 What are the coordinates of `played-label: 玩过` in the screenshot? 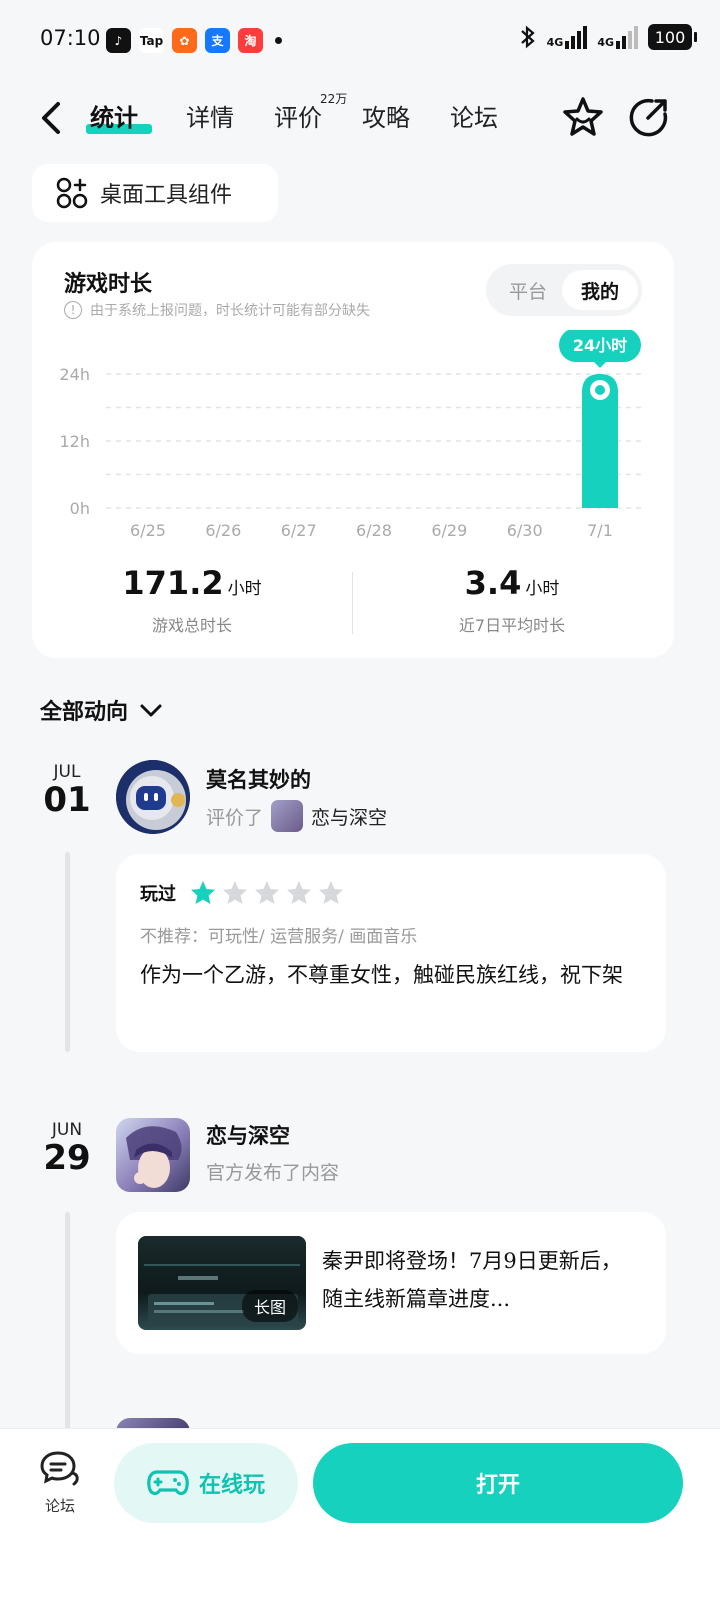 It's located at (158, 894).